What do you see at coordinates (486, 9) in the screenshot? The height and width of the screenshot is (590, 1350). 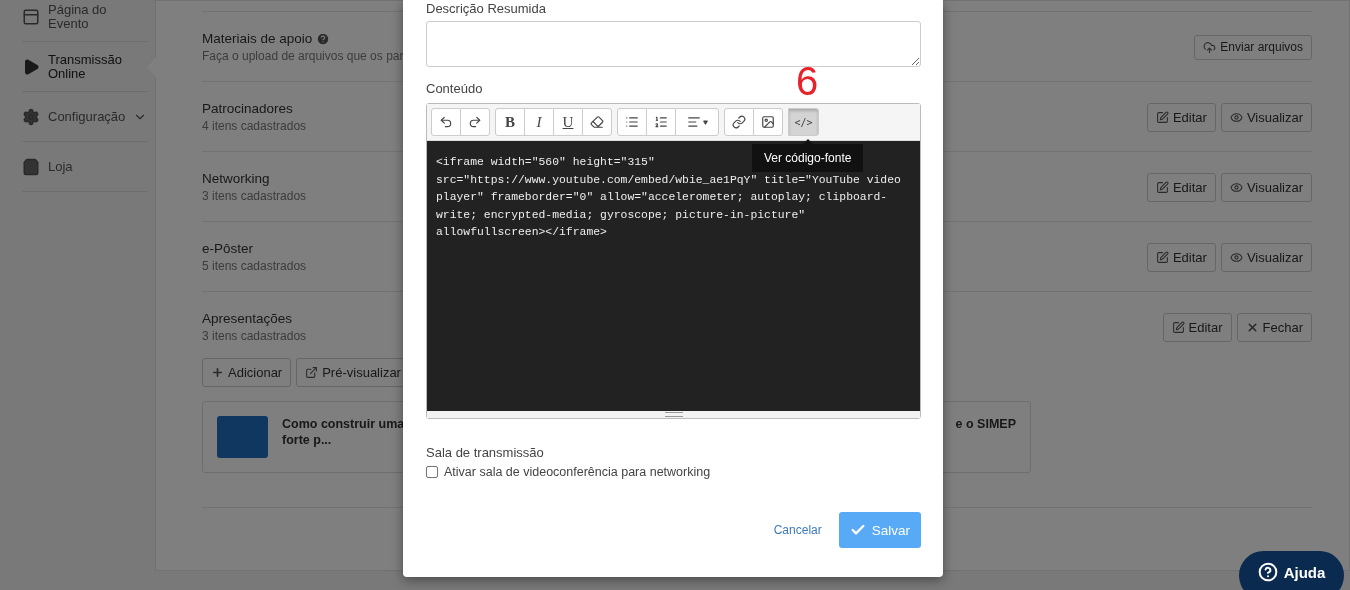 I see `field-label: Descrição Resumida` at bounding box center [486, 9].